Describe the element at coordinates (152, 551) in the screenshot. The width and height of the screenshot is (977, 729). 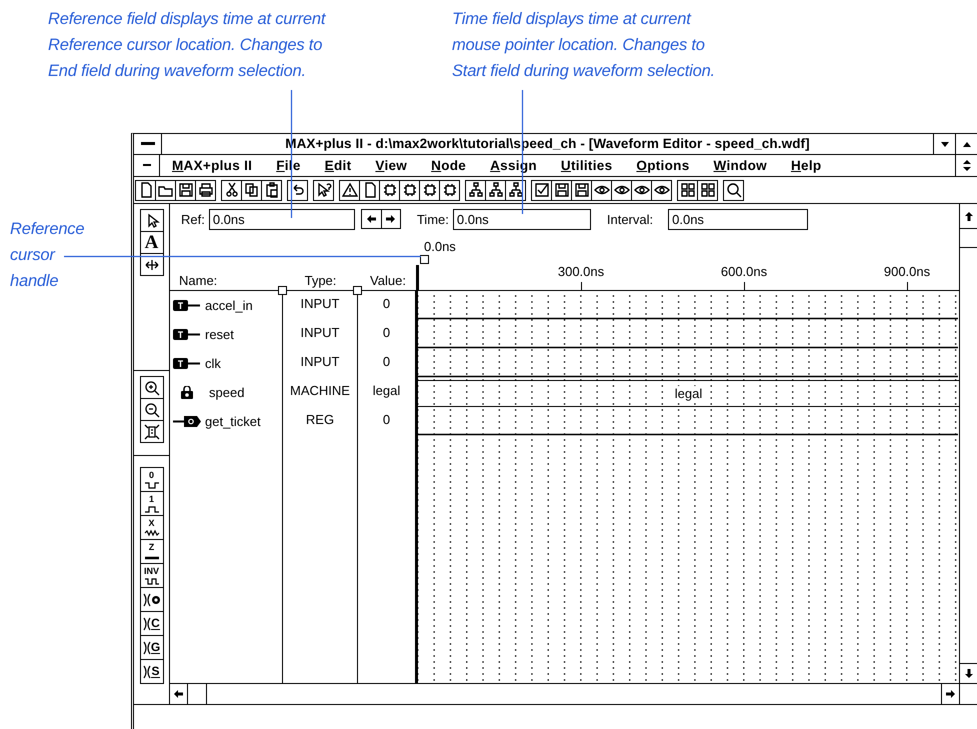
I see `value-tool-button: Z` at that location.